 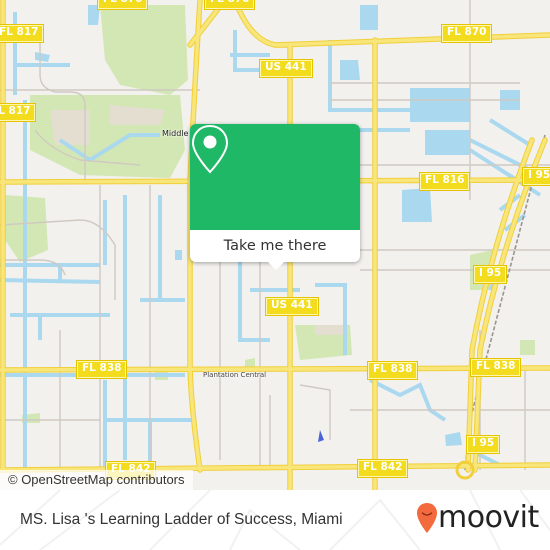 What do you see at coordinates (235, 375) in the screenshot?
I see `place-label-plantation: Plantation Central` at bounding box center [235, 375].